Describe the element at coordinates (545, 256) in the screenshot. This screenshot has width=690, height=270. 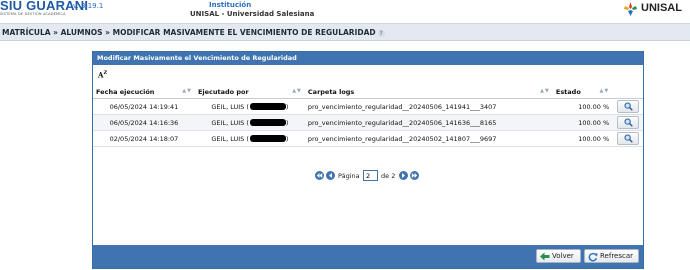
I see `back-arrow-icon` at that location.